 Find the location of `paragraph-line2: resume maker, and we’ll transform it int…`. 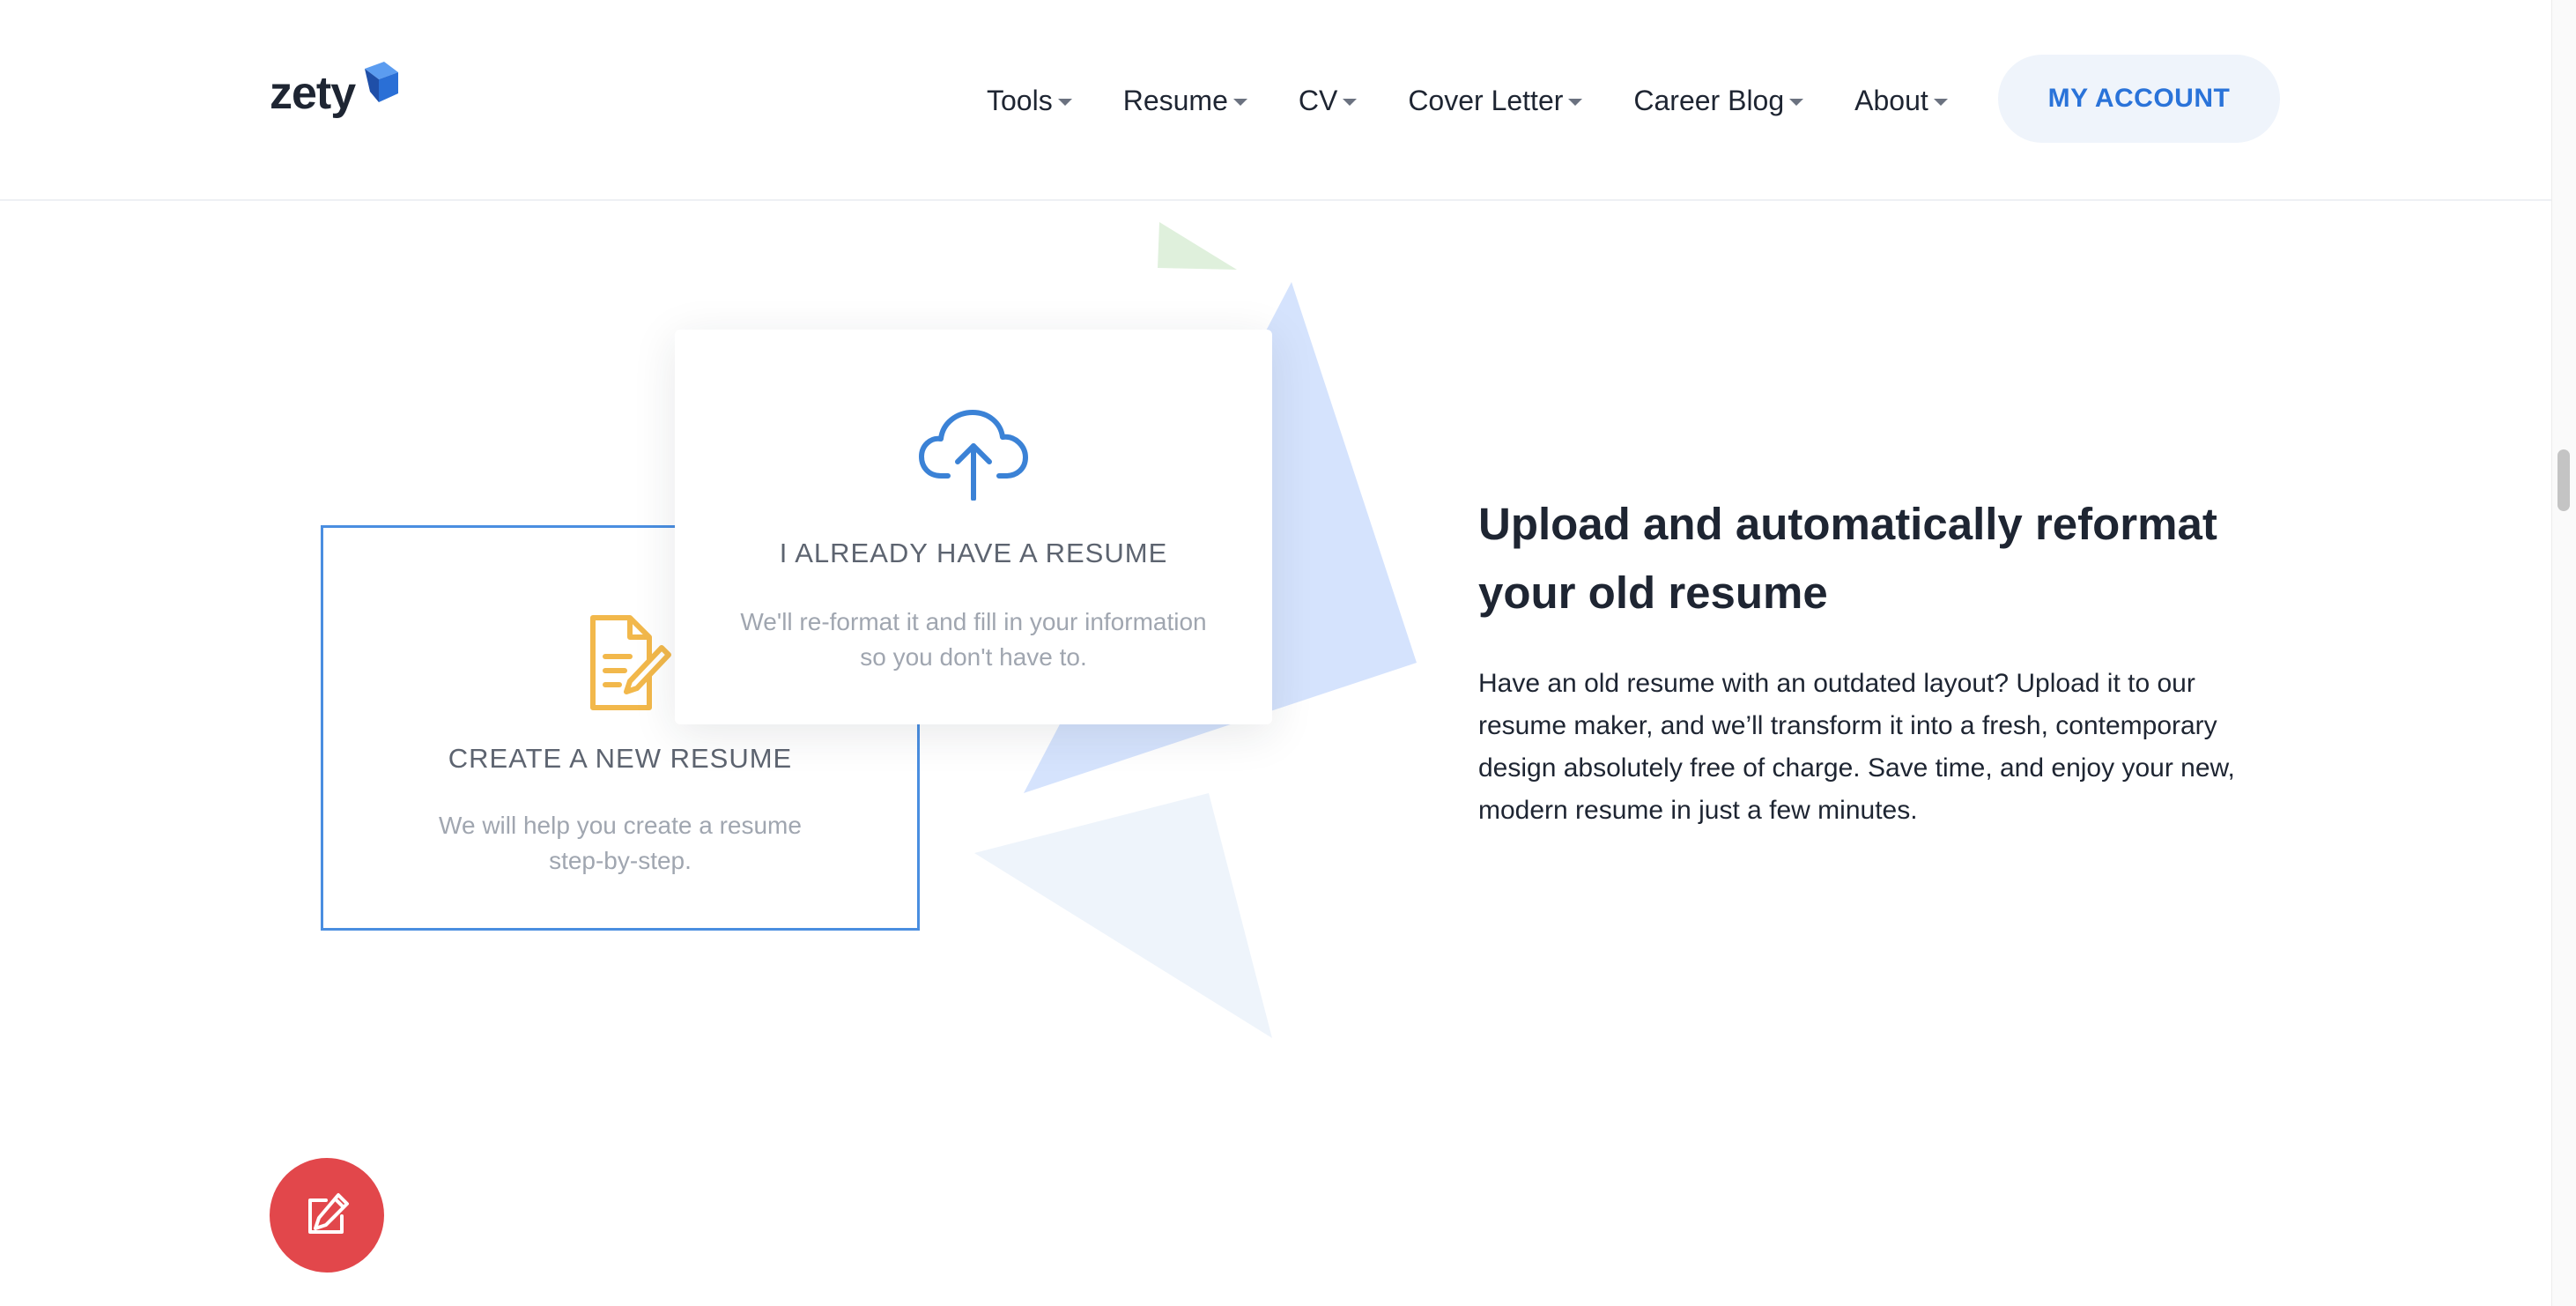

paragraph-line2: resume maker, and we’ll transform it int… is located at coordinates (1848, 725).